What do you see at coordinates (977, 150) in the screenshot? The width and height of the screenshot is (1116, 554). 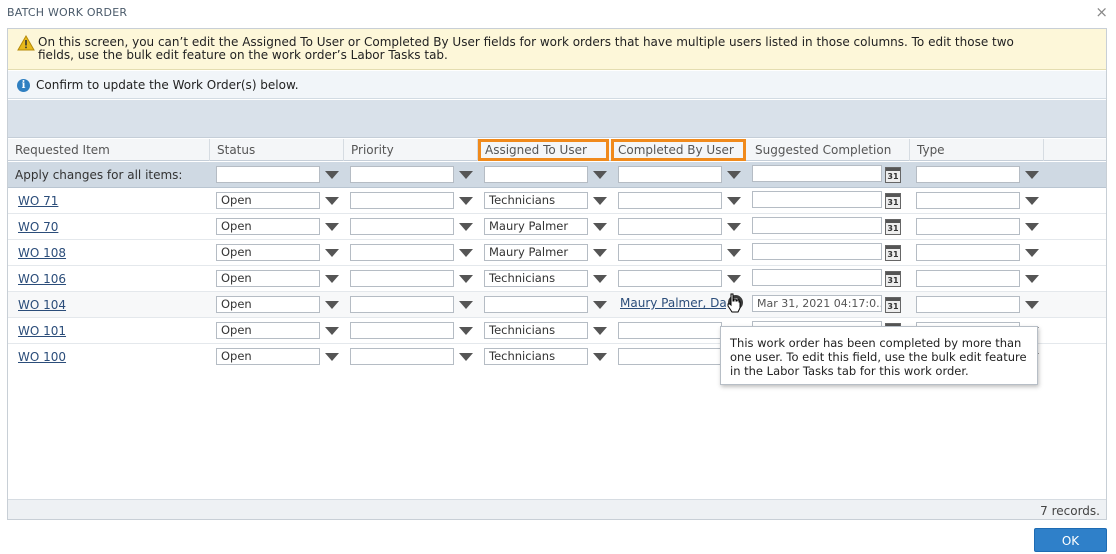 I see `column-header-type: Type` at bounding box center [977, 150].